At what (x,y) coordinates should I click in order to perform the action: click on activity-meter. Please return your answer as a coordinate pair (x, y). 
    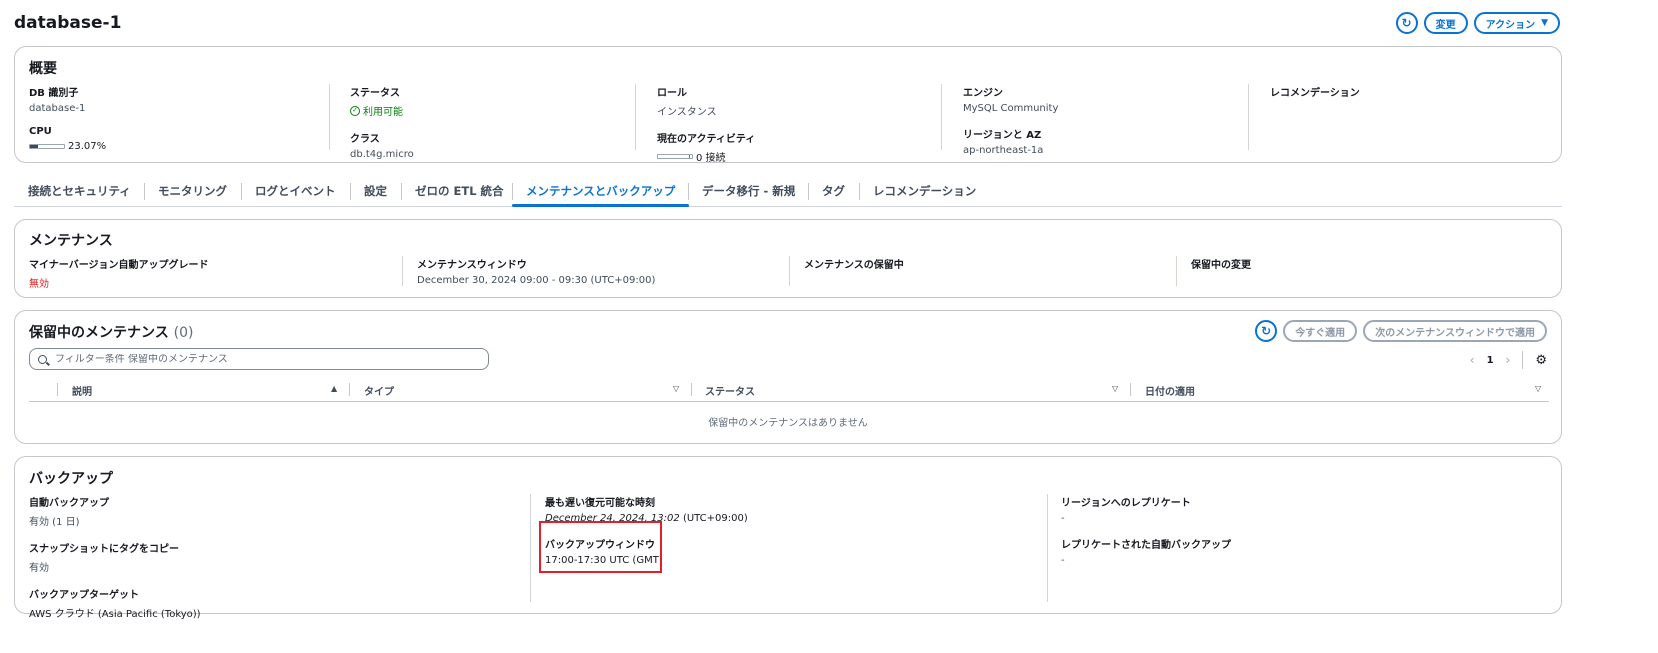
    Looking at the image, I should click on (675, 156).